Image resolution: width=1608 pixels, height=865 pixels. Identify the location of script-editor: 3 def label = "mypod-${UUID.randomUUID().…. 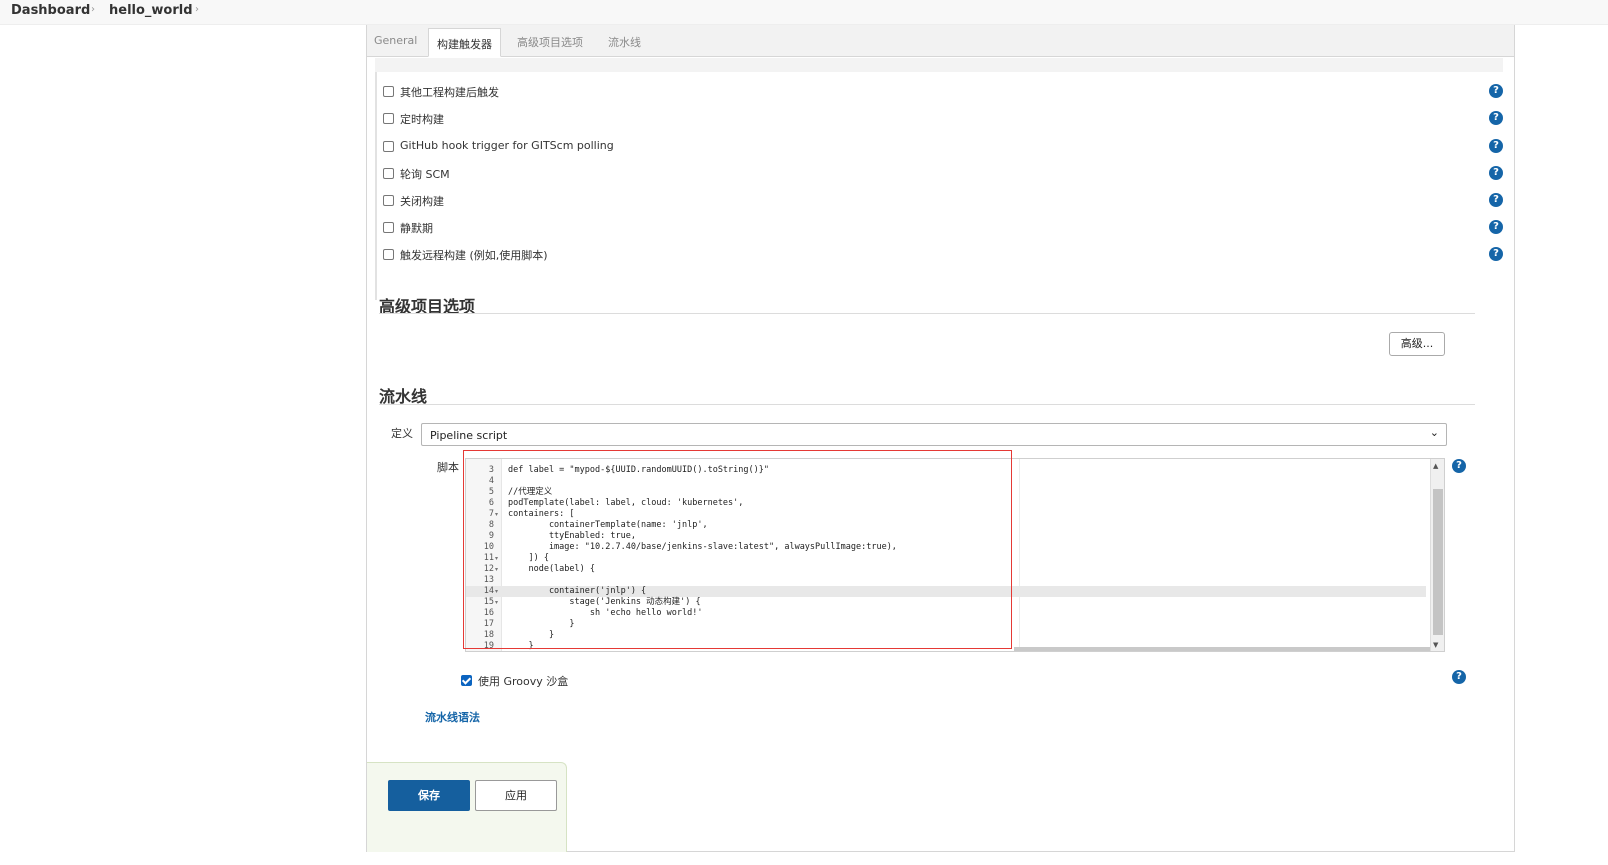
(955, 555).